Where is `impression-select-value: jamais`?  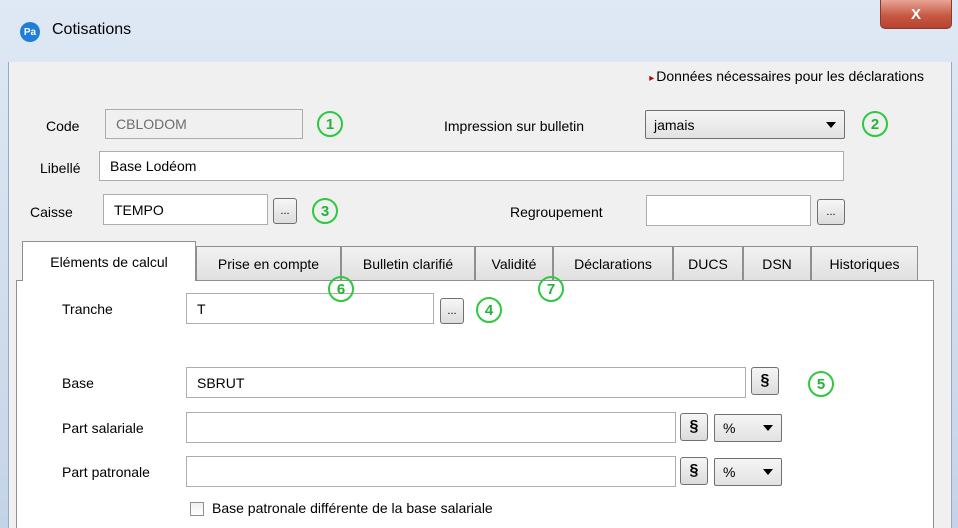 impression-select-value: jamais is located at coordinates (674, 124).